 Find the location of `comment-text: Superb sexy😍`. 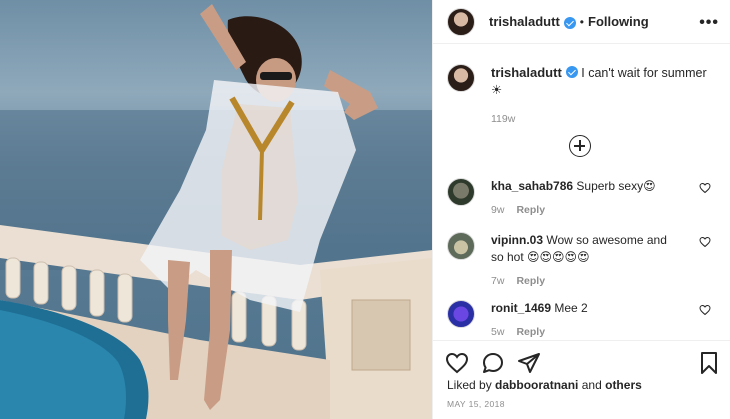

comment-text: Superb sexy😍 is located at coordinates (616, 186).